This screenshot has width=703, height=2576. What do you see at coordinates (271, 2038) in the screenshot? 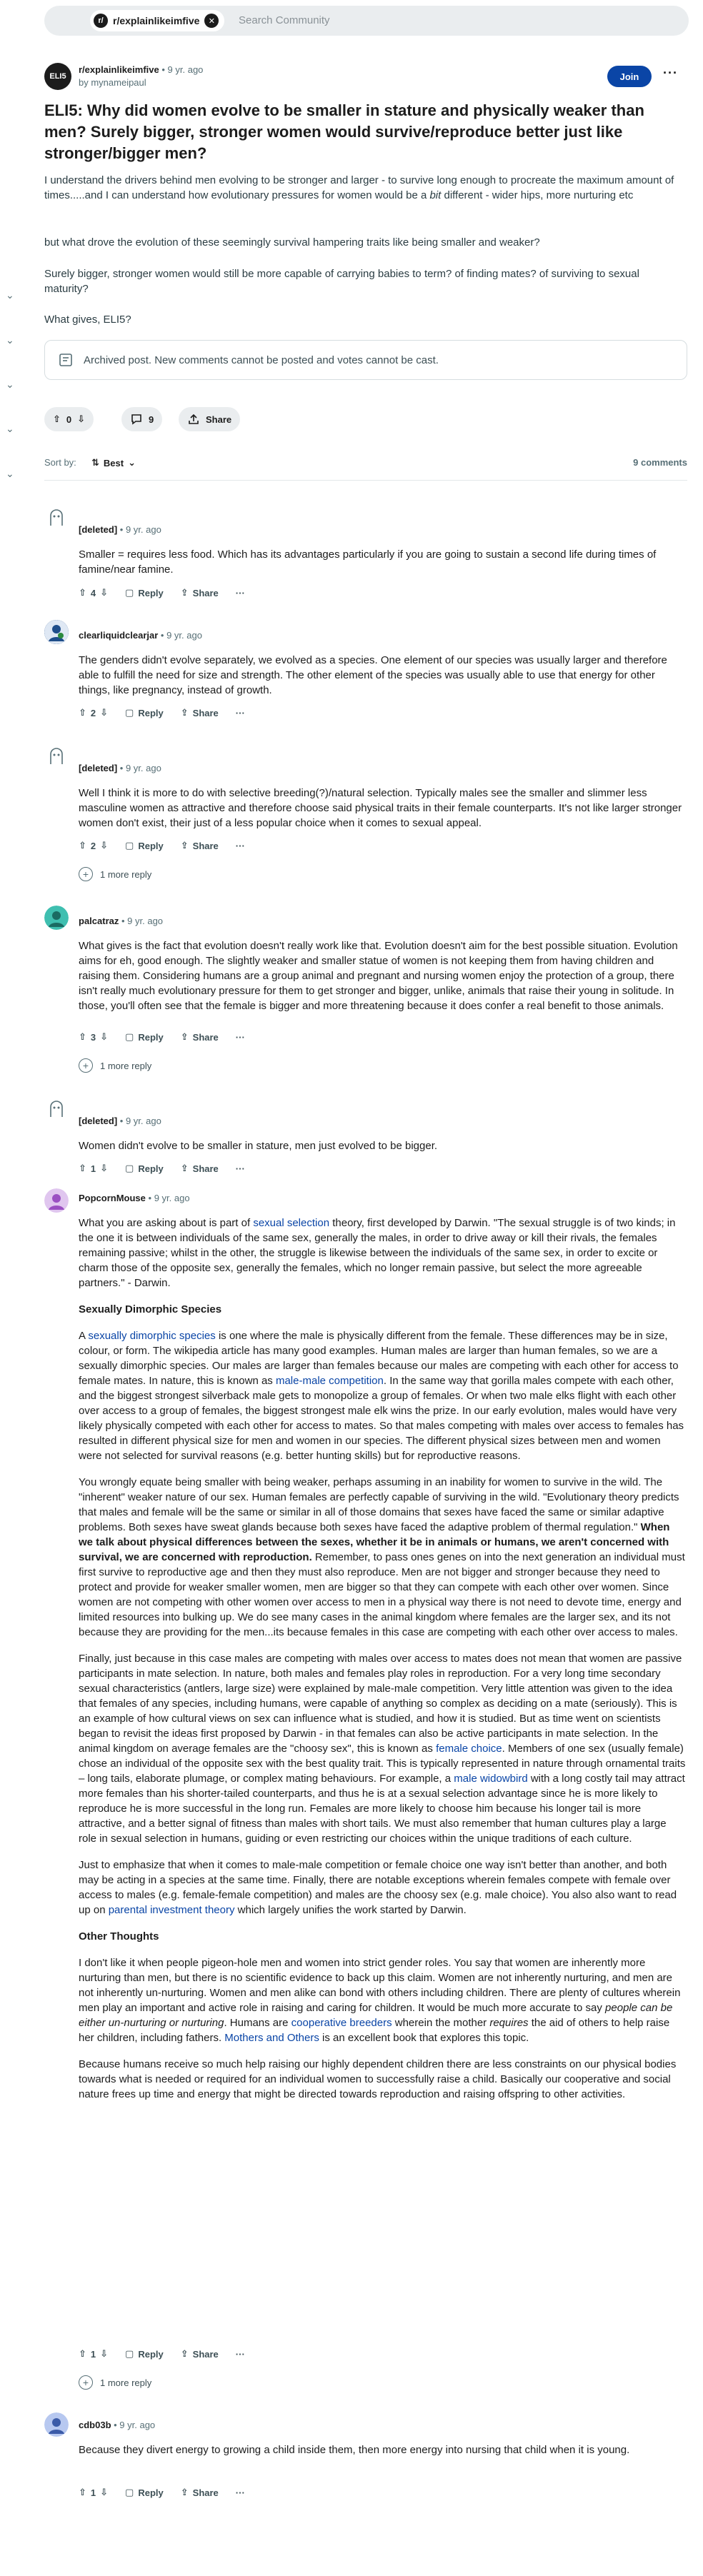
I see `mothers-and-others-link: Mothers and Others` at bounding box center [271, 2038].